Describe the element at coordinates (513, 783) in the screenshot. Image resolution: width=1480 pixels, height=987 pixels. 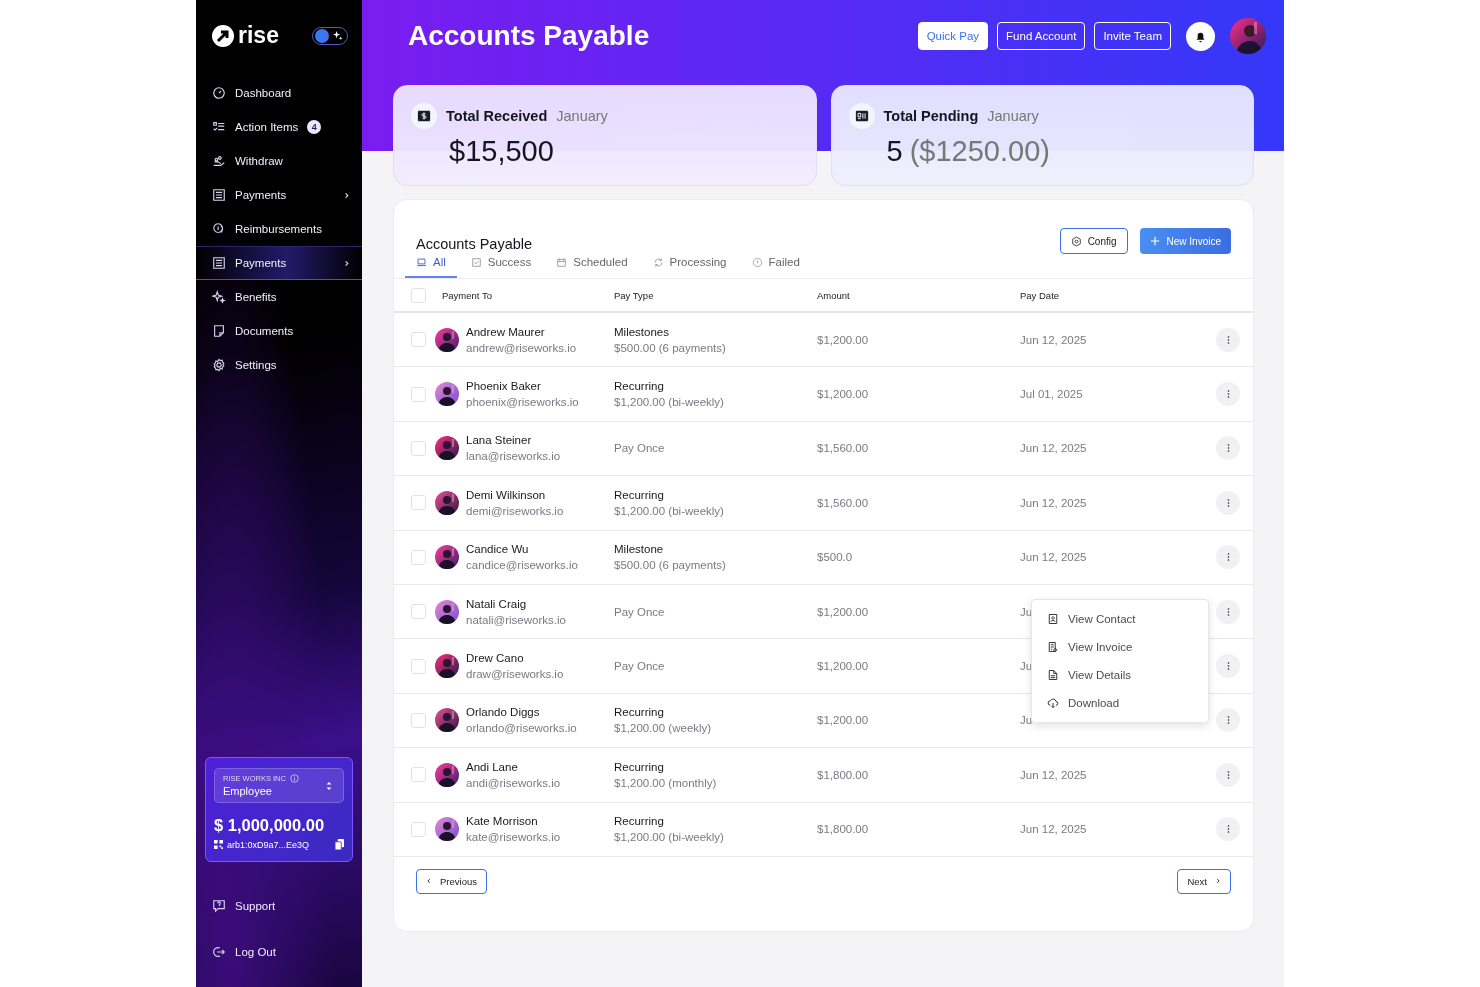
I see `payee-email: andi@riseworks.io` at that location.